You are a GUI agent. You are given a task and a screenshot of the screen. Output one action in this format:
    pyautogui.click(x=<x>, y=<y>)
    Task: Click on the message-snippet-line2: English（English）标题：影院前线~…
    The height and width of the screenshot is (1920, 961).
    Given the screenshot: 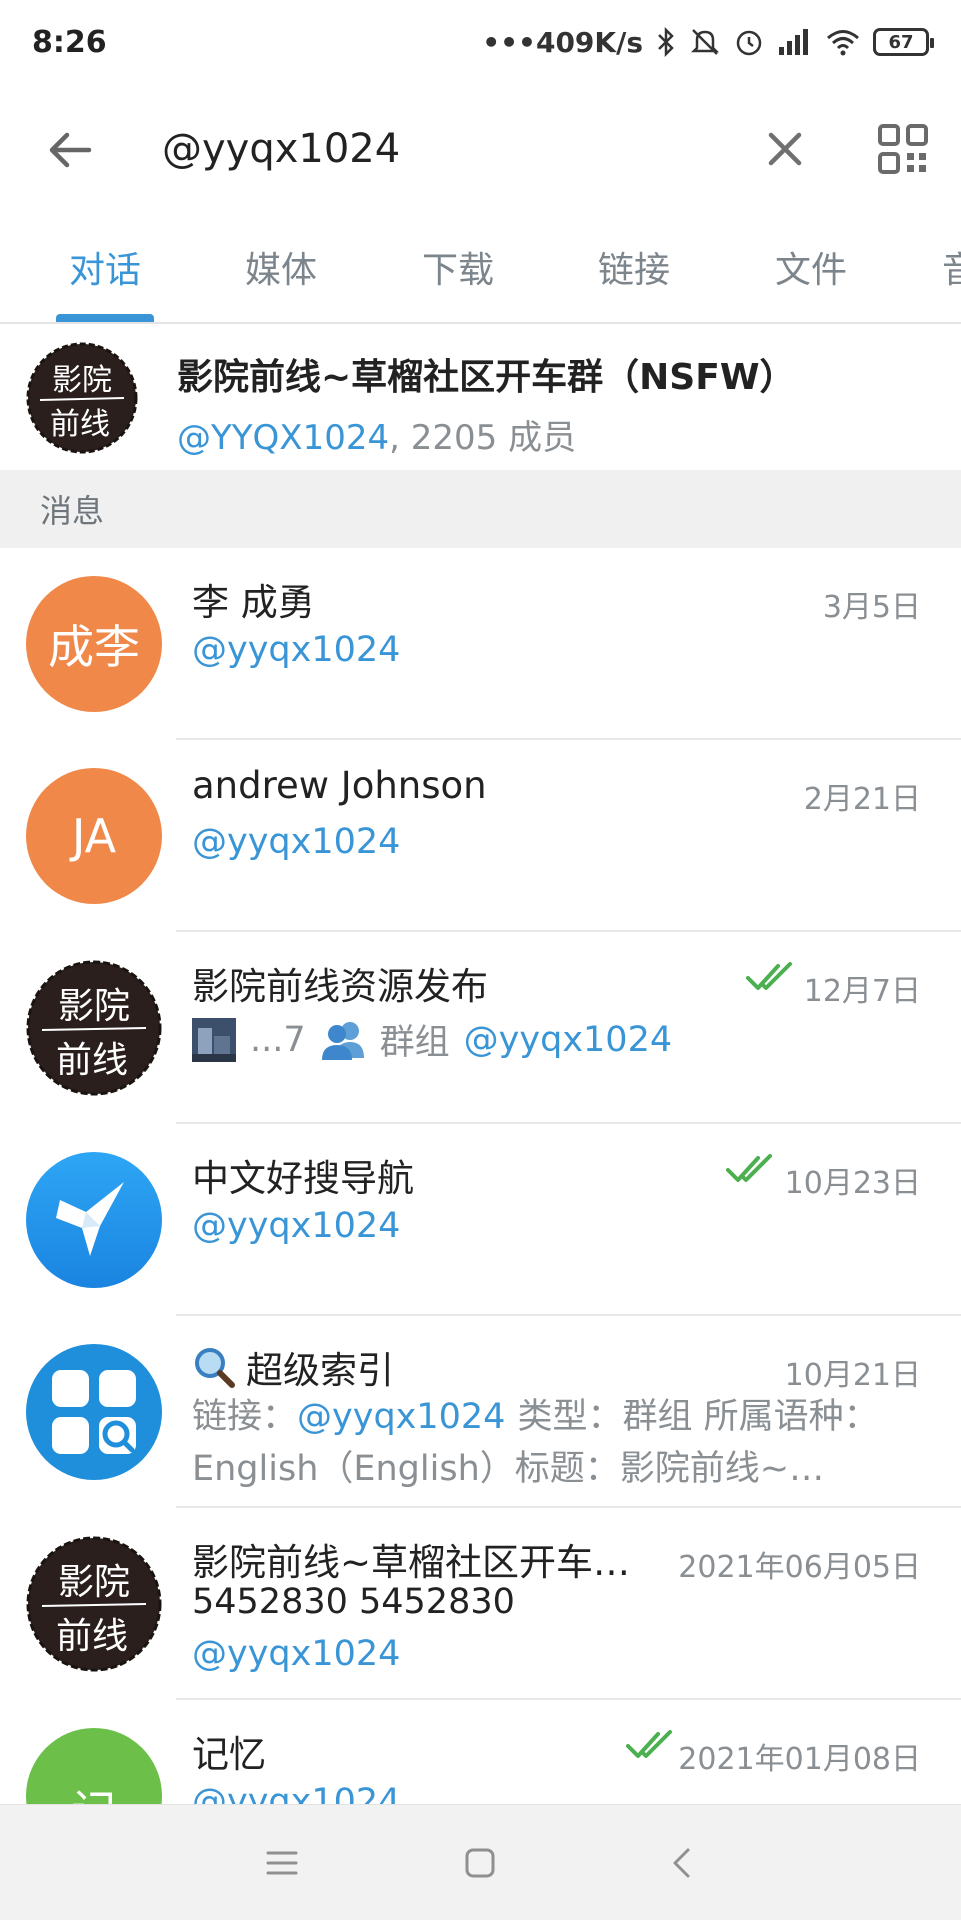 What is the action you would take?
    pyautogui.click(x=508, y=1469)
    